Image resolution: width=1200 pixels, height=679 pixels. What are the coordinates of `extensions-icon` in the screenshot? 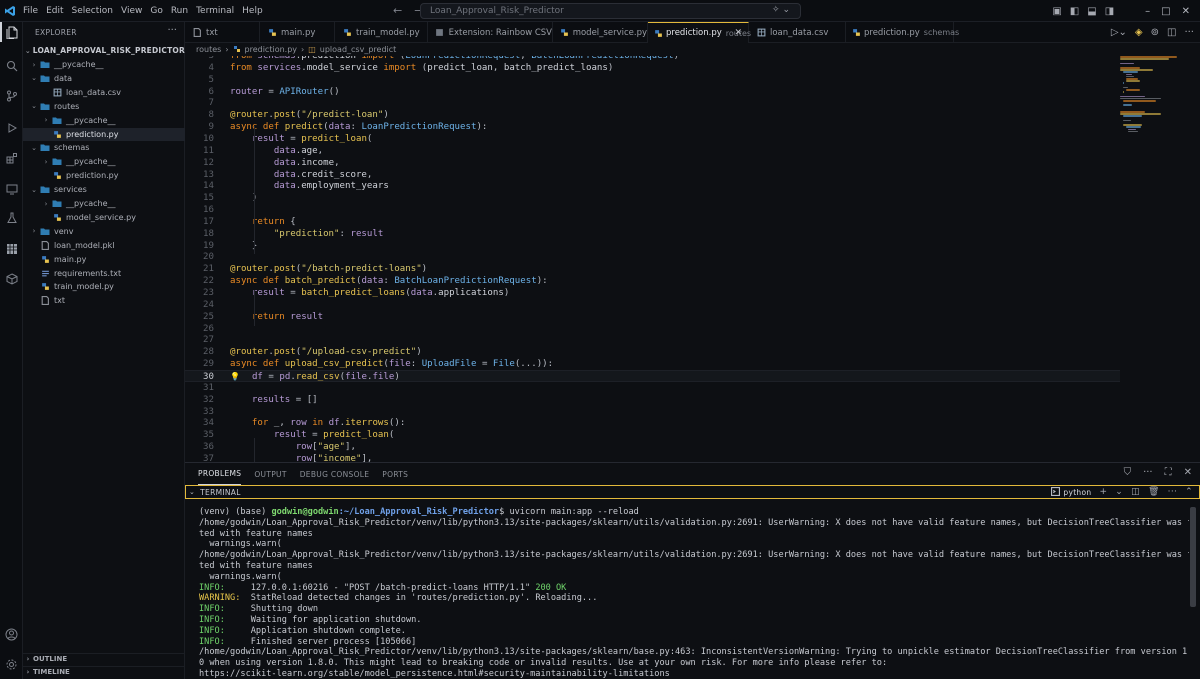 It's located at (11, 158).